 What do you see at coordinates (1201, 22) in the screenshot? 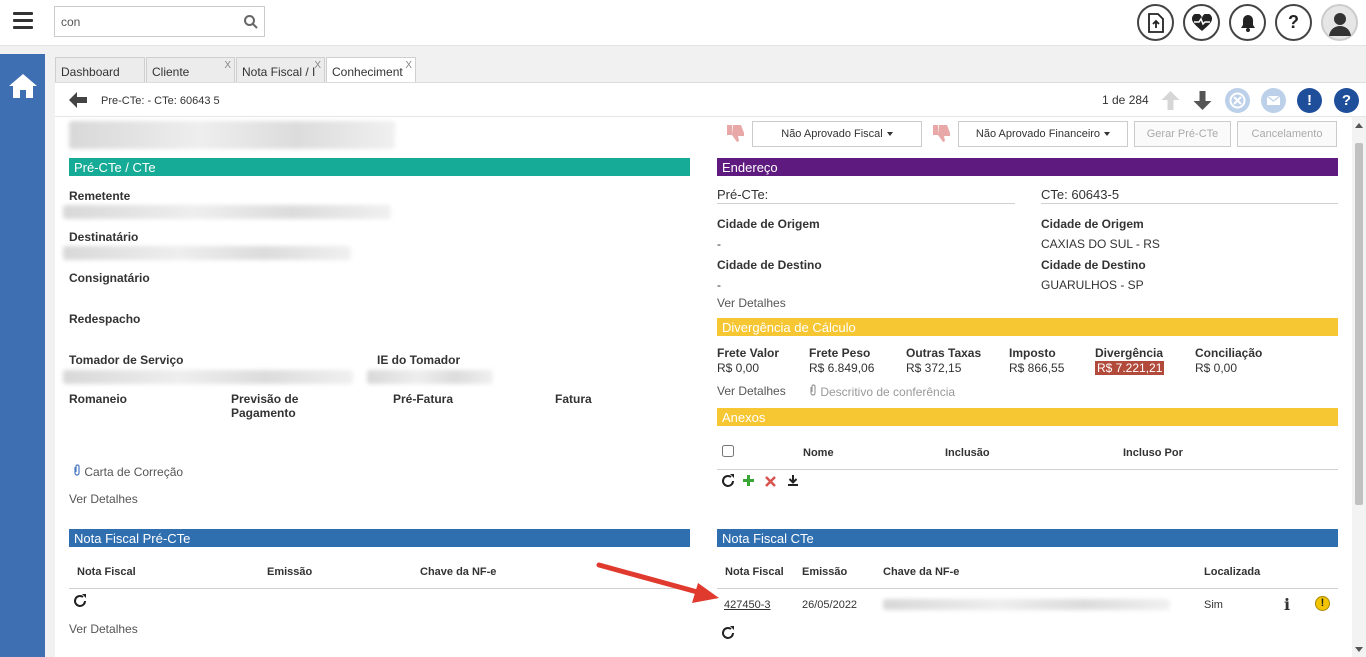
I see `health-heart-icon` at bounding box center [1201, 22].